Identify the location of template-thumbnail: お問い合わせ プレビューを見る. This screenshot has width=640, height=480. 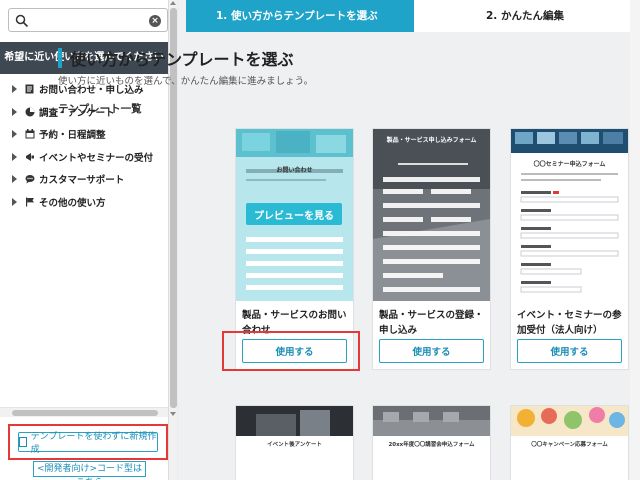
(294, 215).